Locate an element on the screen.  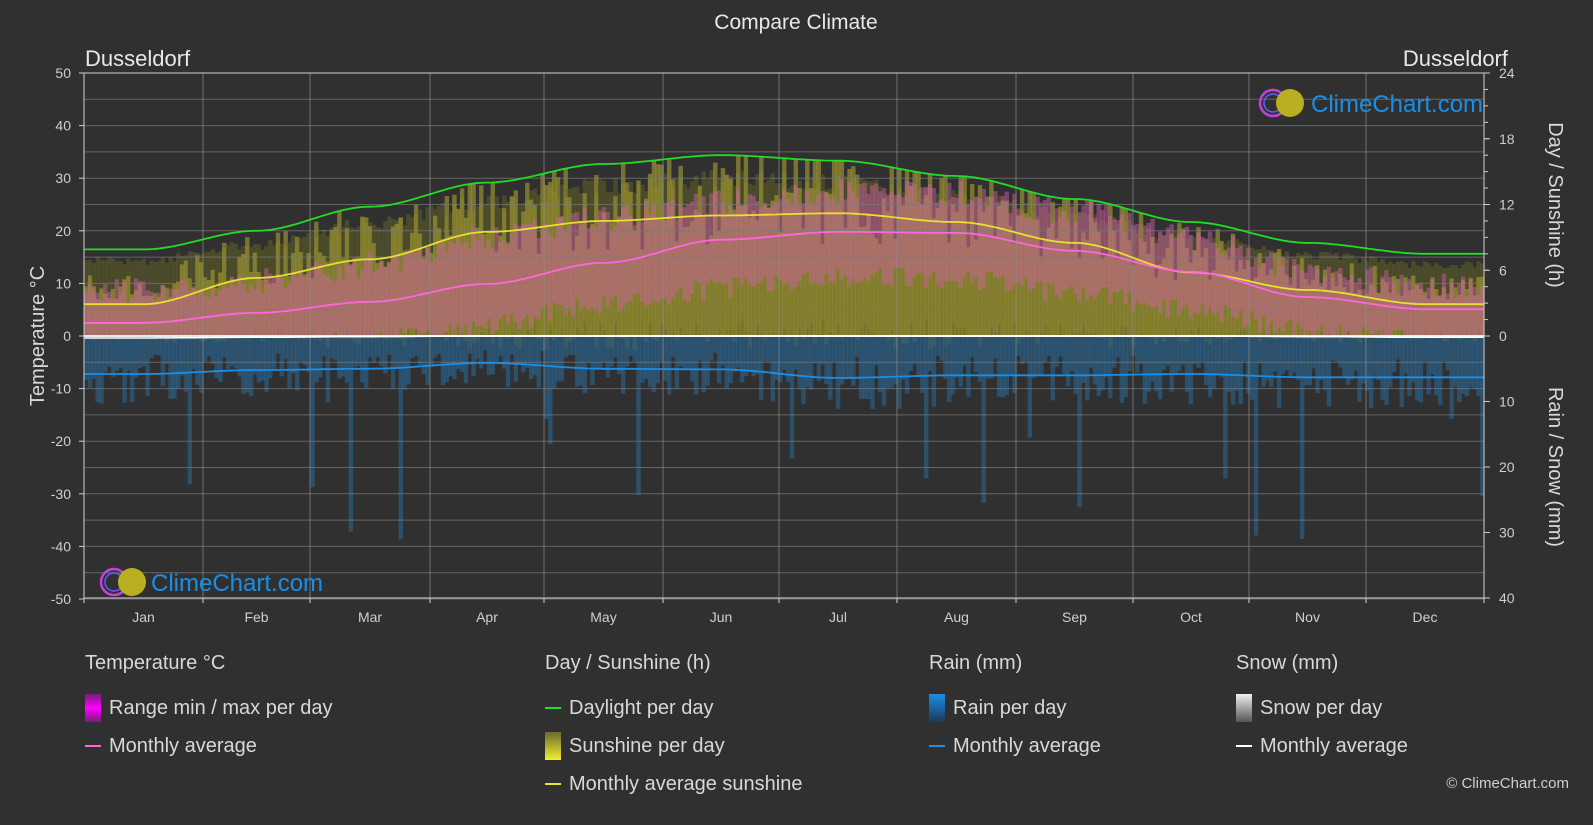
y-right-tick-label: 24 is located at coordinates (1507, 73).